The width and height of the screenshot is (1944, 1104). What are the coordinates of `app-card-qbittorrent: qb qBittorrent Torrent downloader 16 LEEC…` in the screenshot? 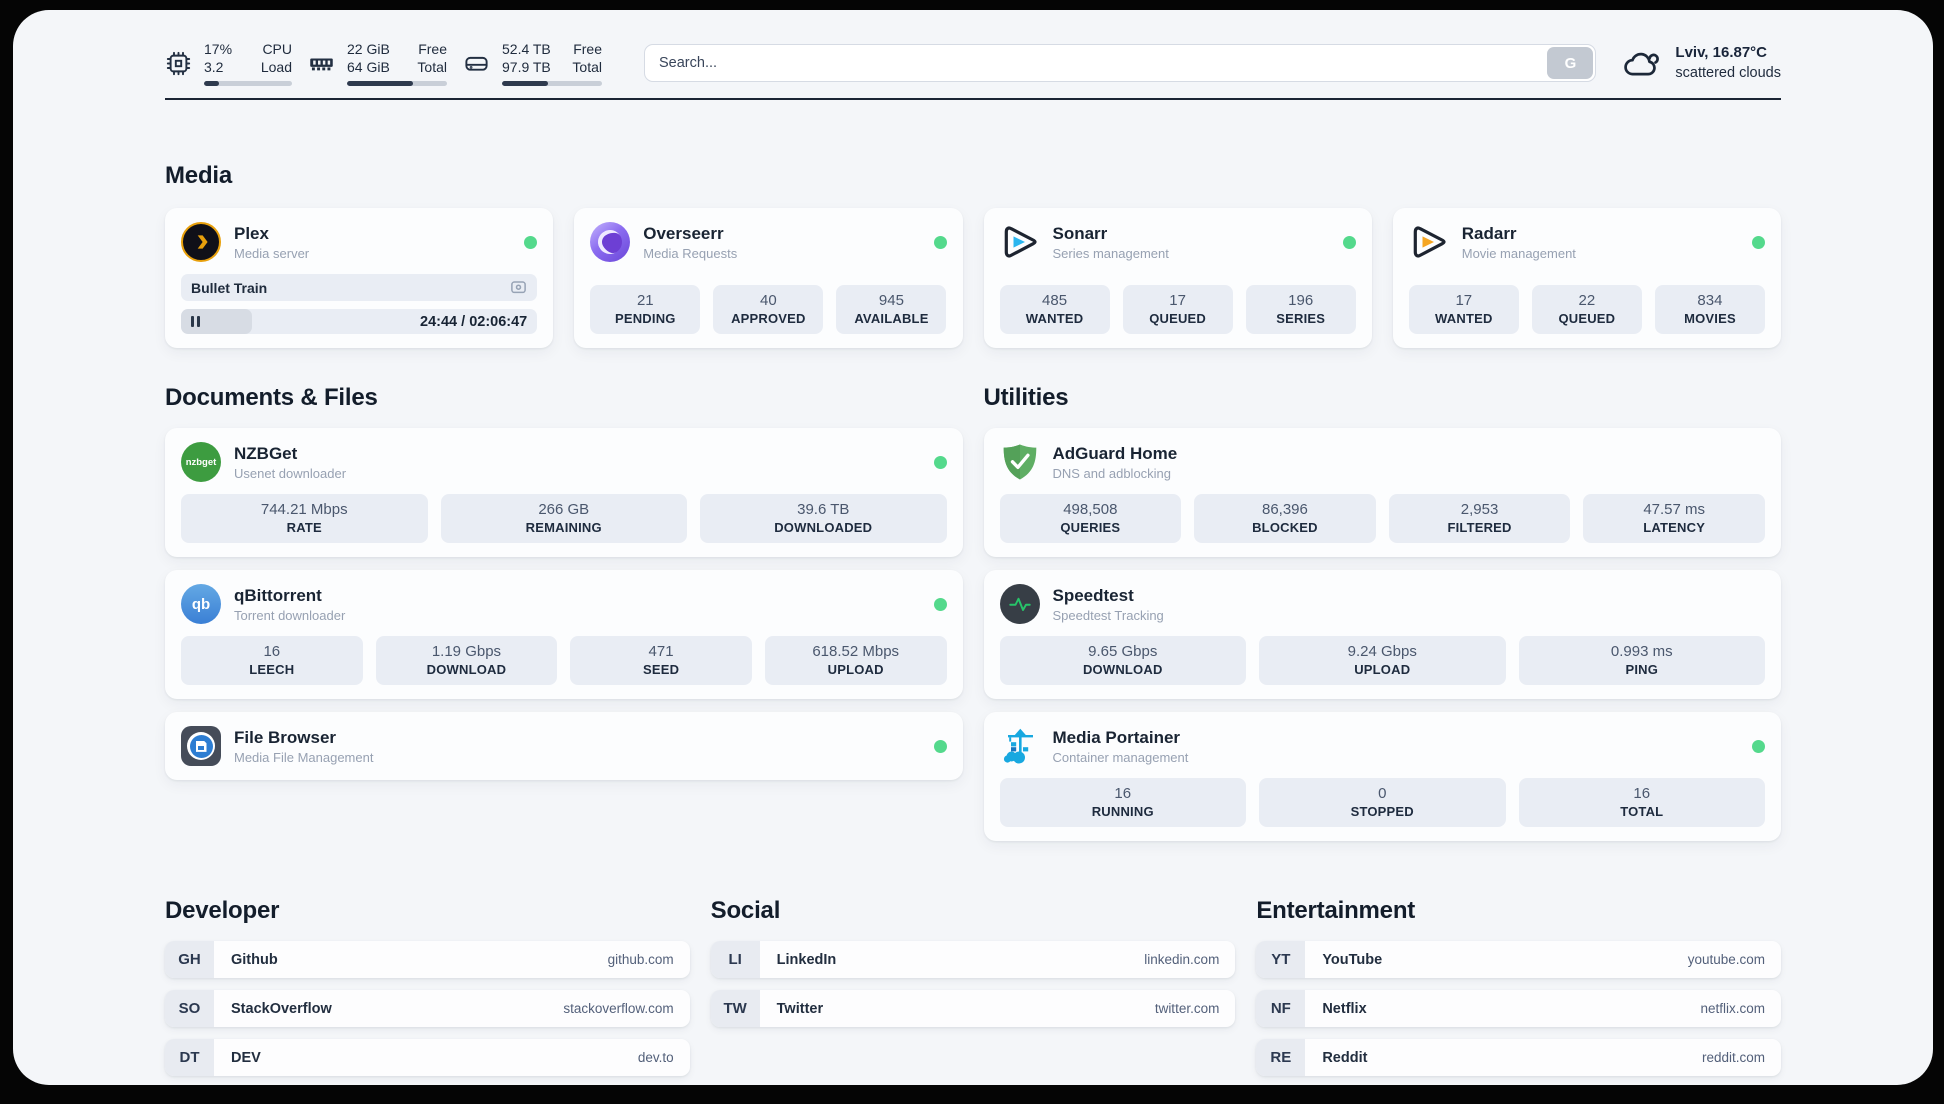 It's located at (564, 635).